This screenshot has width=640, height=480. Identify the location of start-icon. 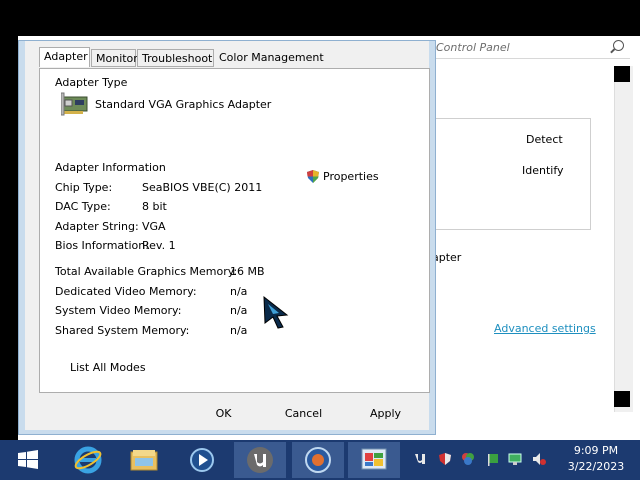
(28, 459).